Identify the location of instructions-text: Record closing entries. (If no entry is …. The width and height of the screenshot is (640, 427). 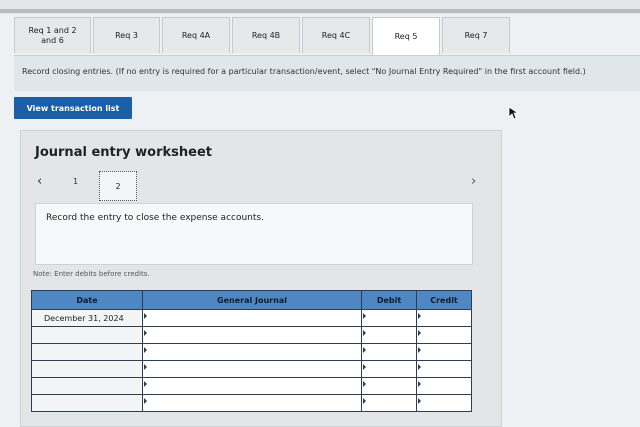
(327, 73).